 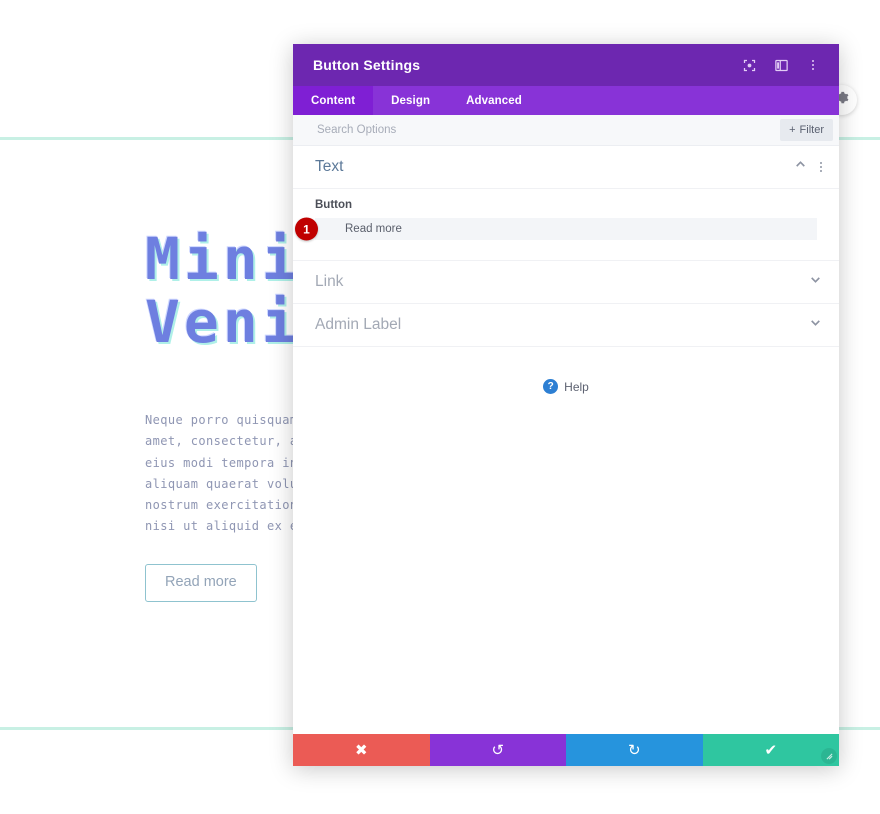 I want to click on modal-header-icons, so click(x=781, y=65).